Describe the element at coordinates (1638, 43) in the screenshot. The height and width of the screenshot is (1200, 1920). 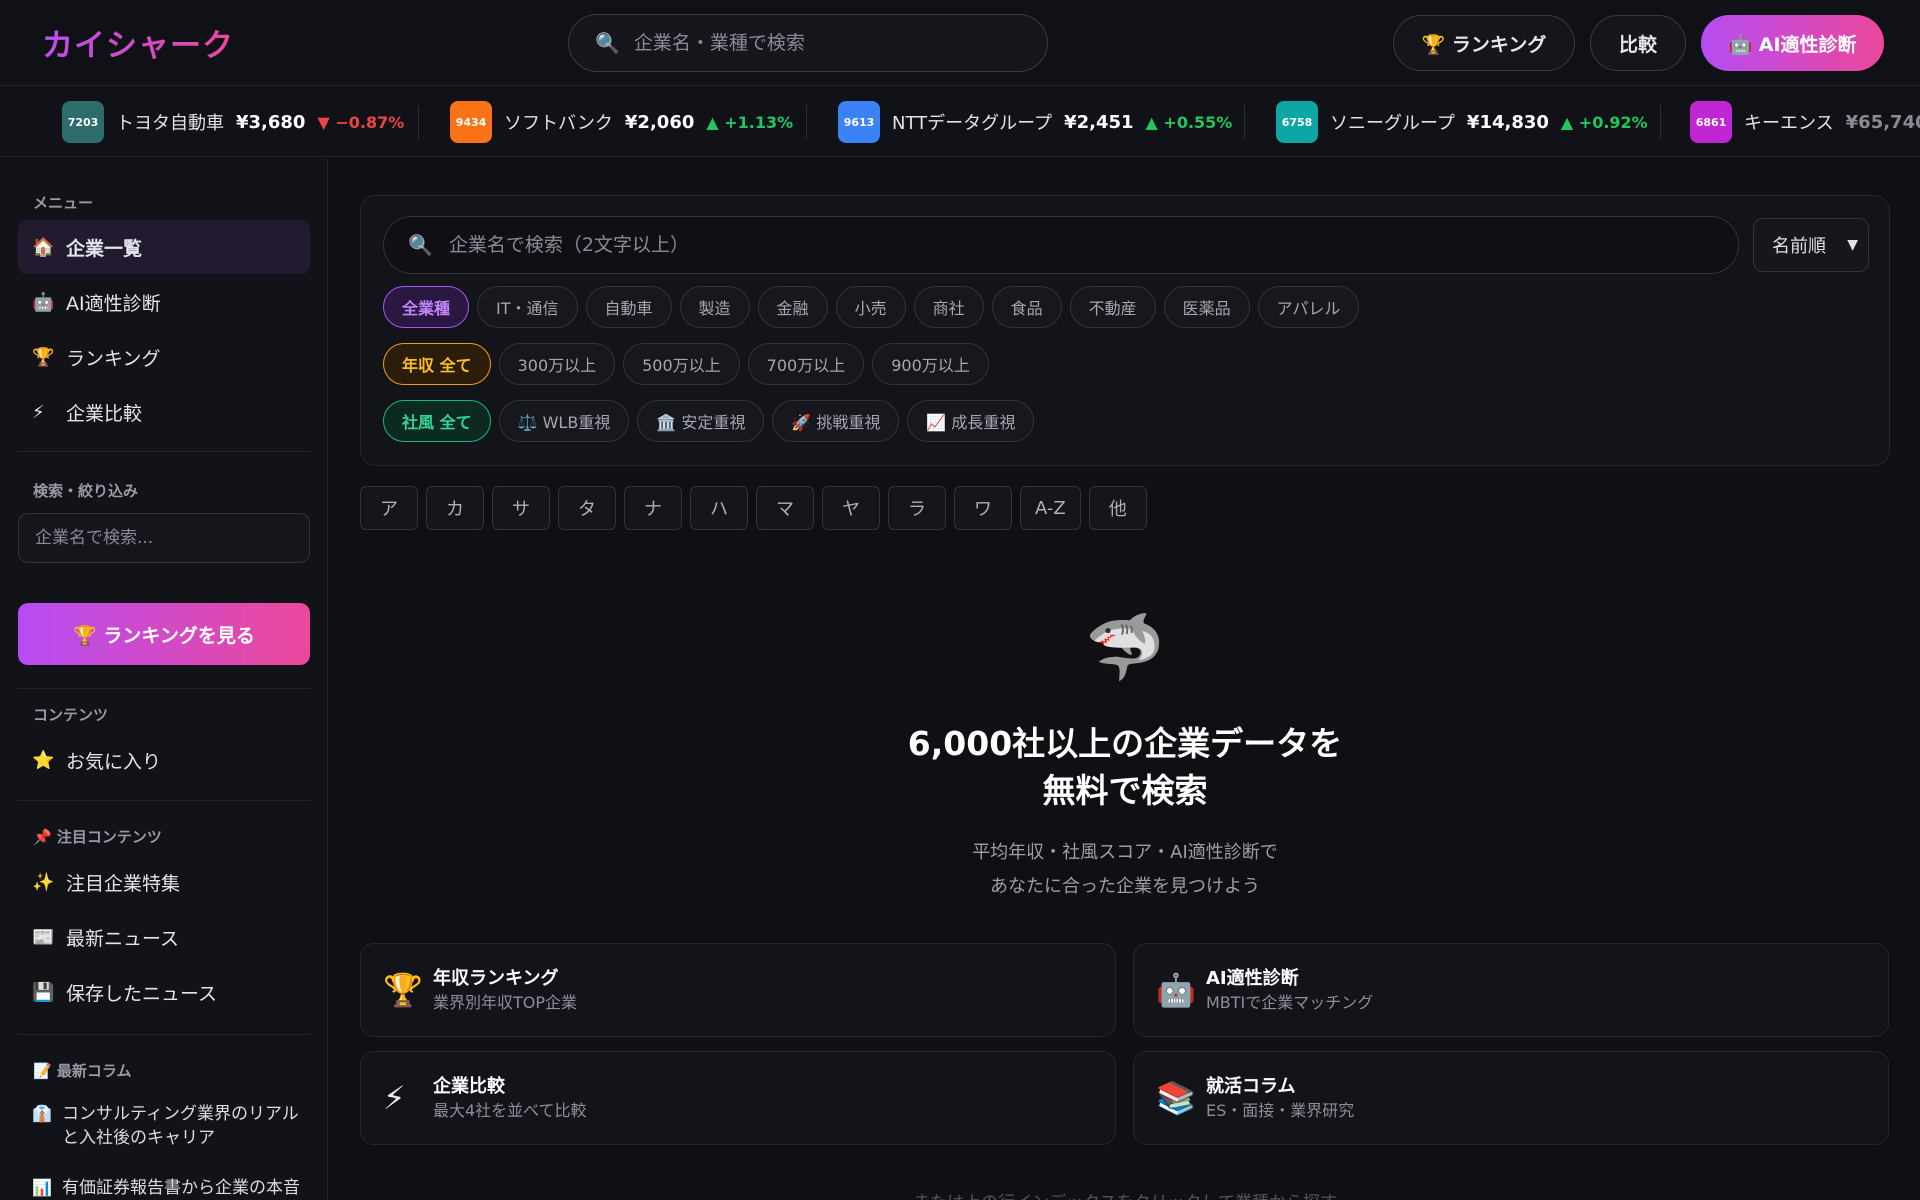
I see `compare-button: 比較` at that location.